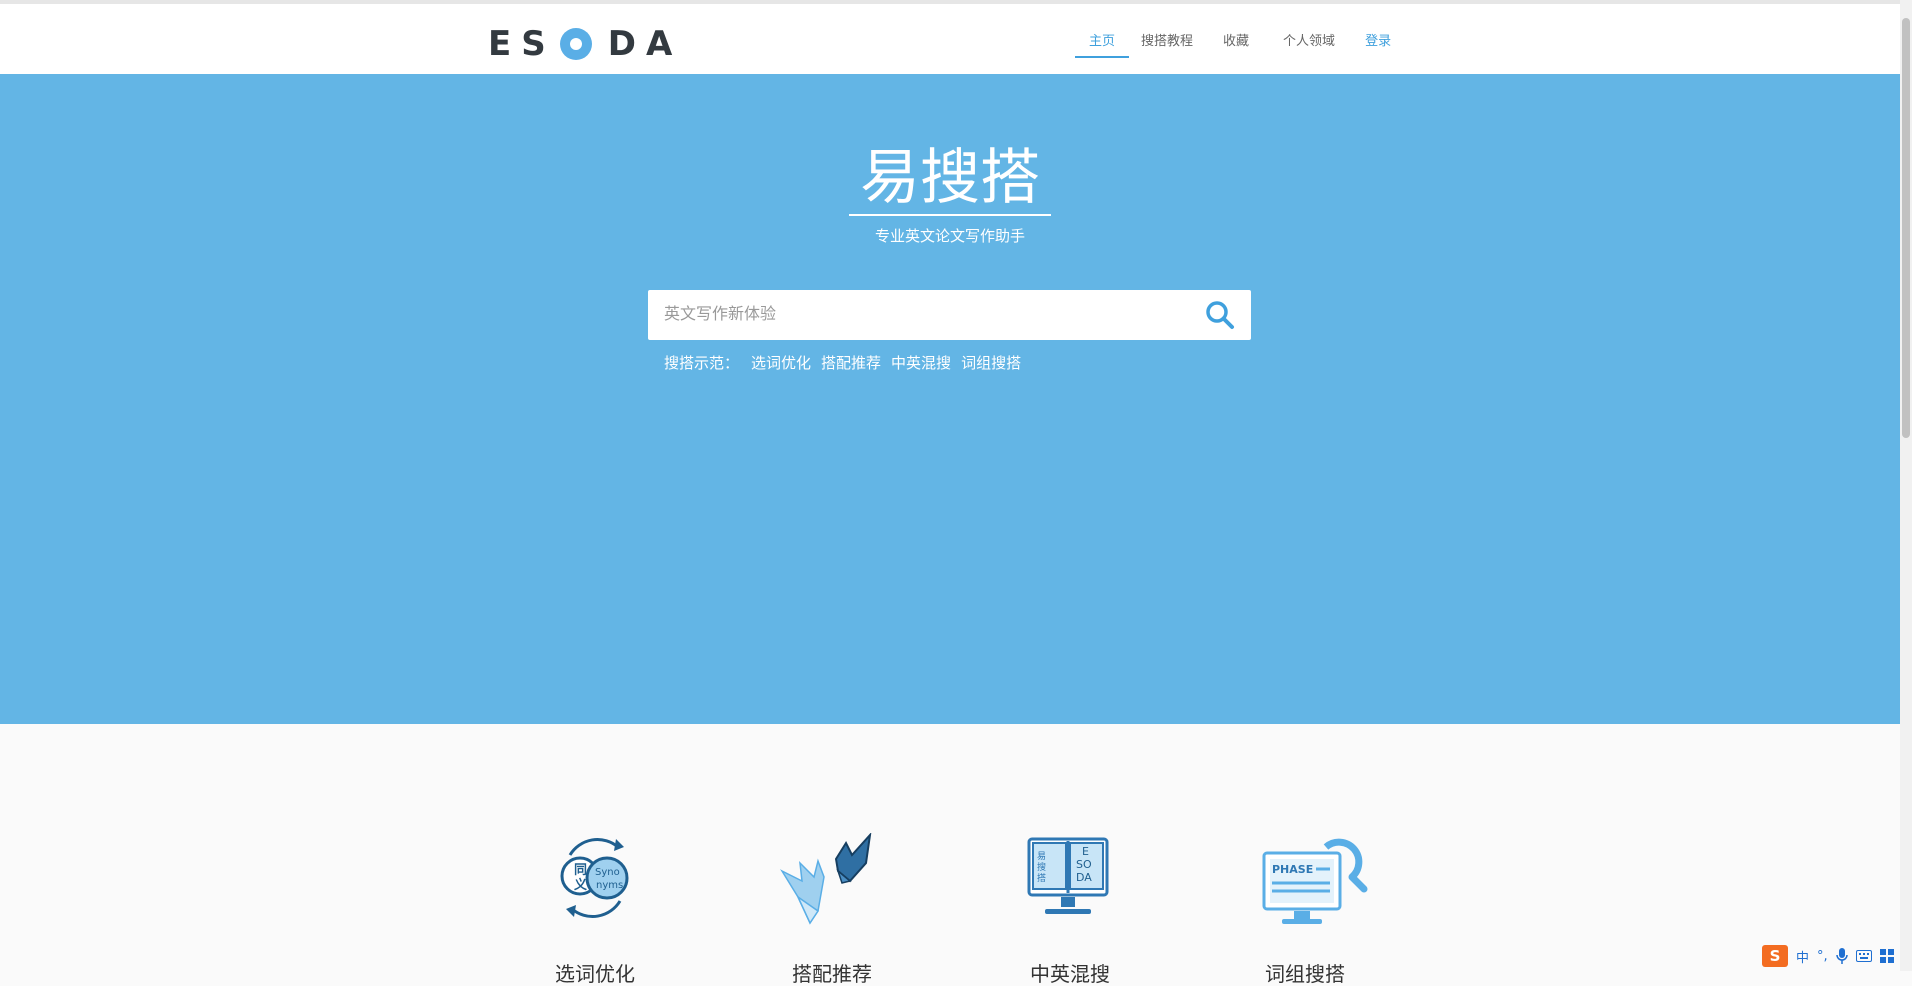 The image size is (1912, 986). I want to click on scrollbar-thumb, so click(1906, 228).